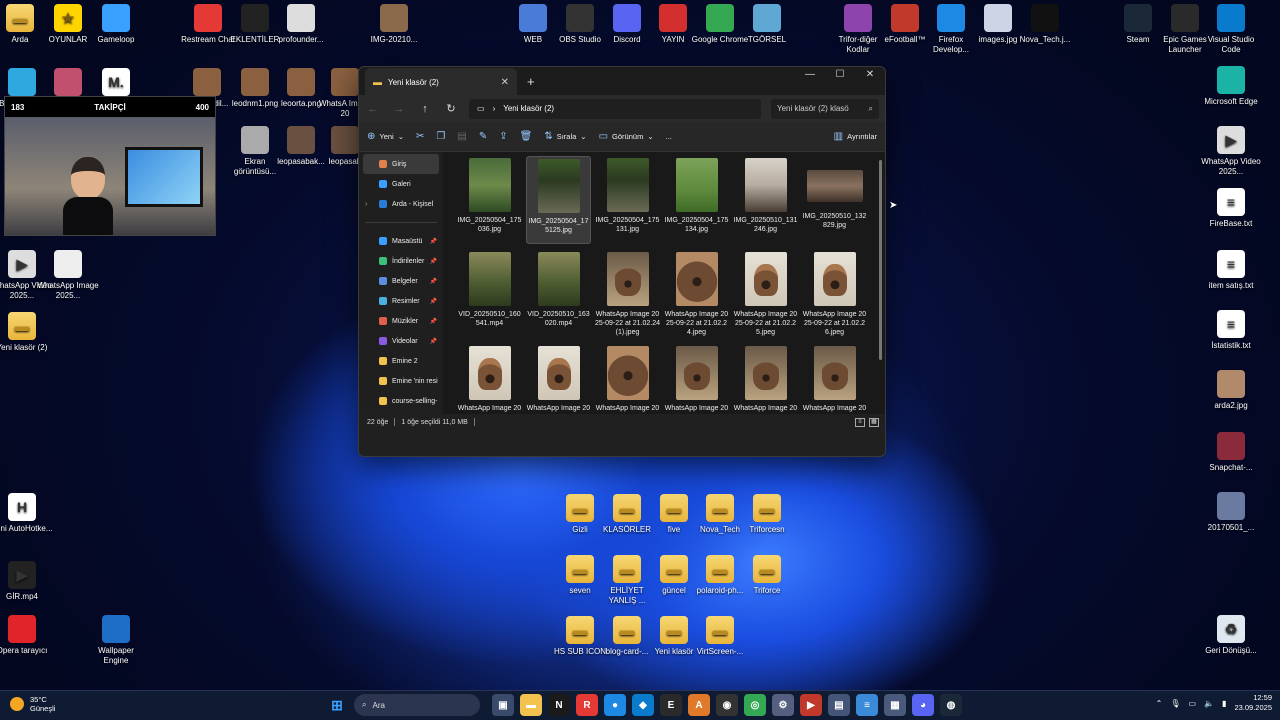 This screenshot has height=720, width=1280. What do you see at coordinates (1175, 703) in the screenshot?
I see `microphone-icon: 🎙` at bounding box center [1175, 703].